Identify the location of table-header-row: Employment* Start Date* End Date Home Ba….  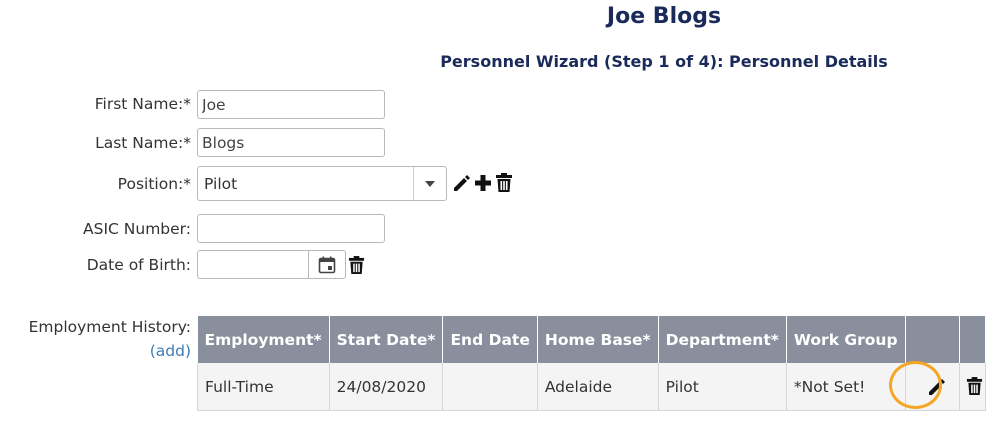
(591, 339).